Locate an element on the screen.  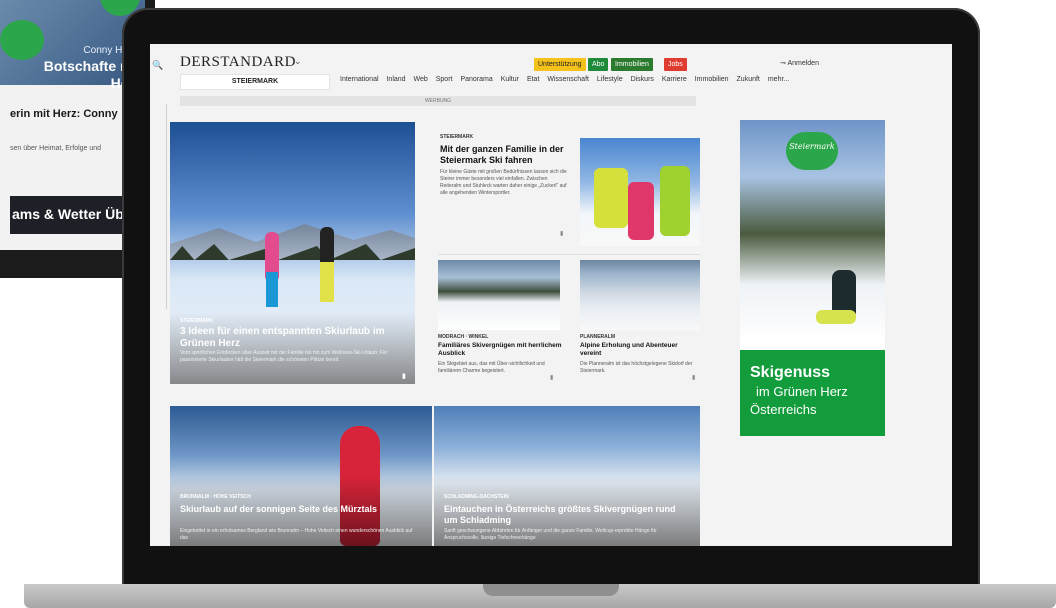
article-title: Alpine Erholung und Abenteuer vereint is located at coordinates (640, 350).